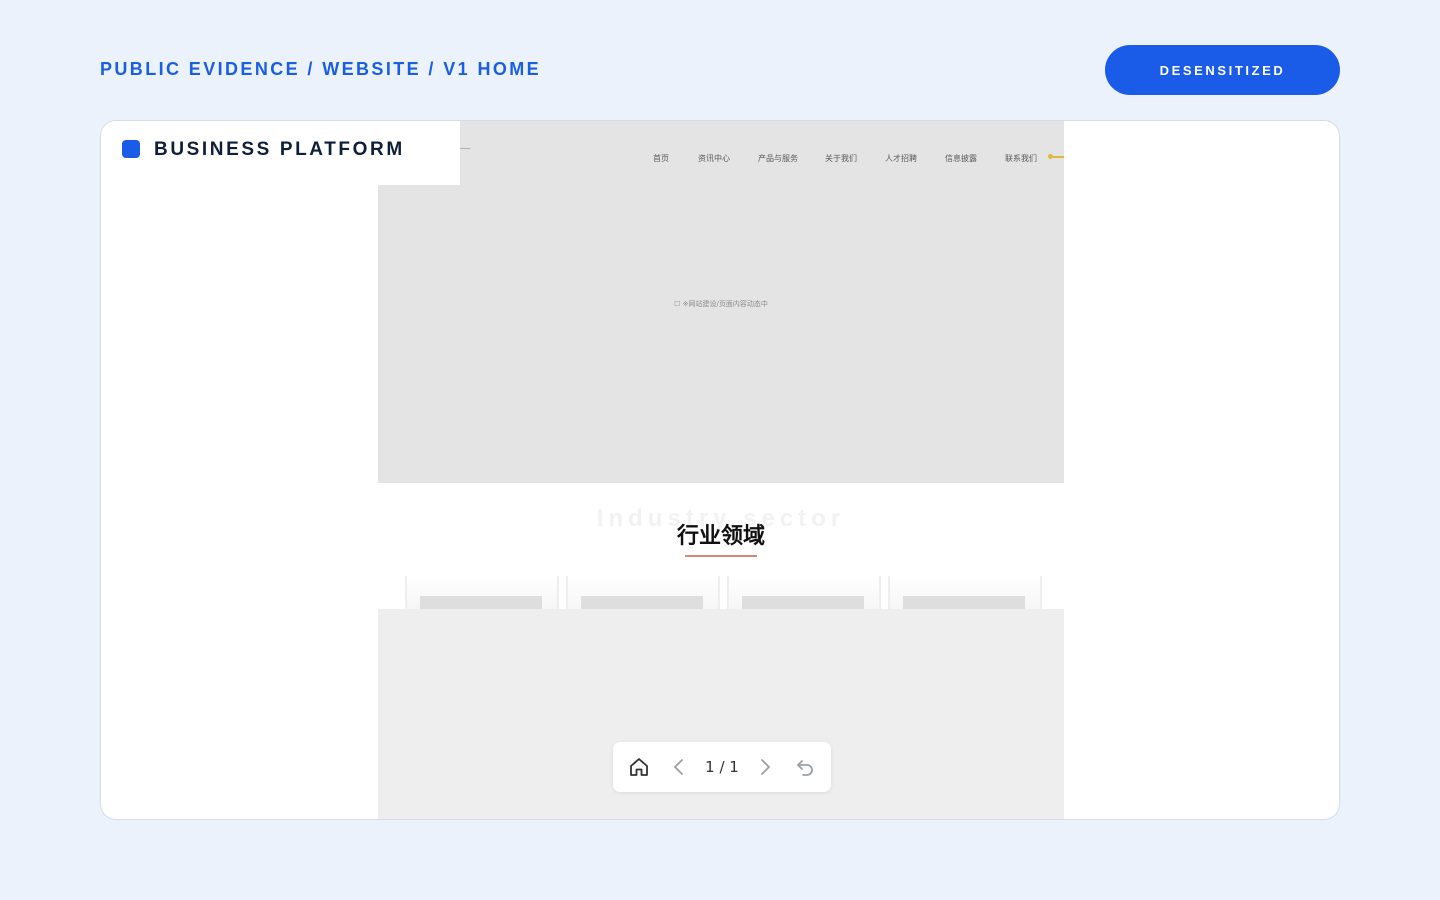  Describe the element at coordinates (778, 158) in the screenshot. I see `nav-item-products: 产品与服务` at that location.